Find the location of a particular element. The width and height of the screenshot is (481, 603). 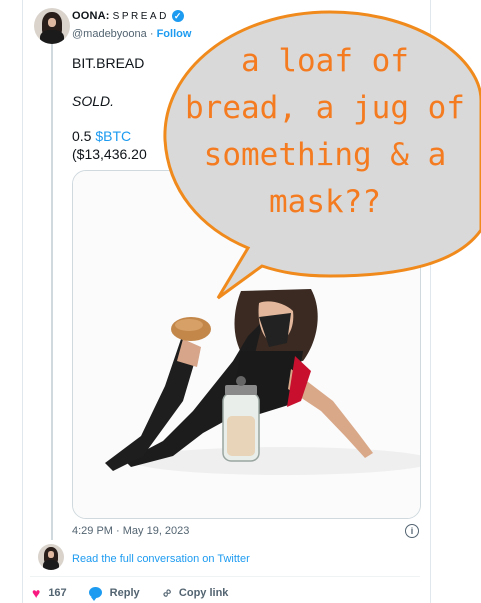

copy-link-button: ∞ Copy link is located at coordinates (193, 592).